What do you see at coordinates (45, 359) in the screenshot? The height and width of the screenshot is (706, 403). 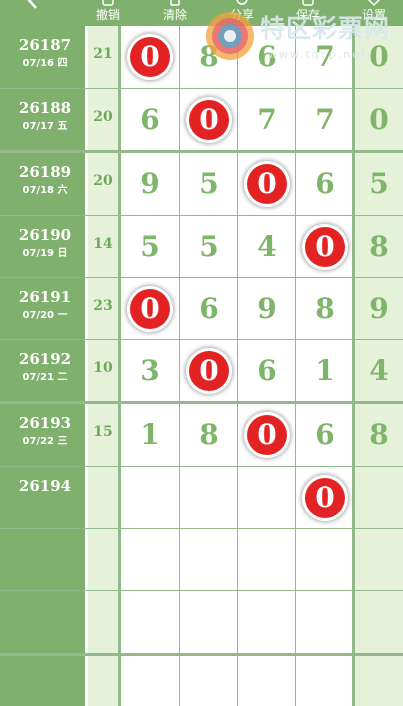 I see `issue-number: 26192` at bounding box center [45, 359].